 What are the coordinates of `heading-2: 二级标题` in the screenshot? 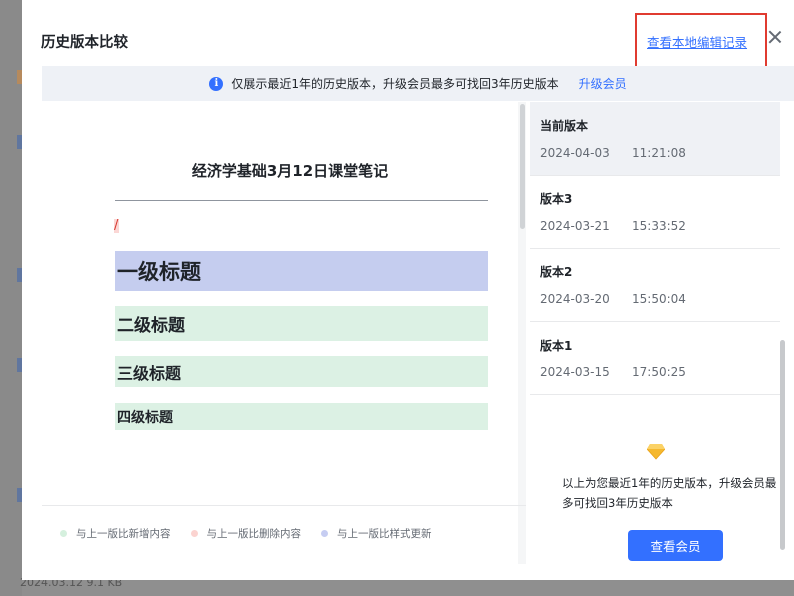 It's located at (301, 323).